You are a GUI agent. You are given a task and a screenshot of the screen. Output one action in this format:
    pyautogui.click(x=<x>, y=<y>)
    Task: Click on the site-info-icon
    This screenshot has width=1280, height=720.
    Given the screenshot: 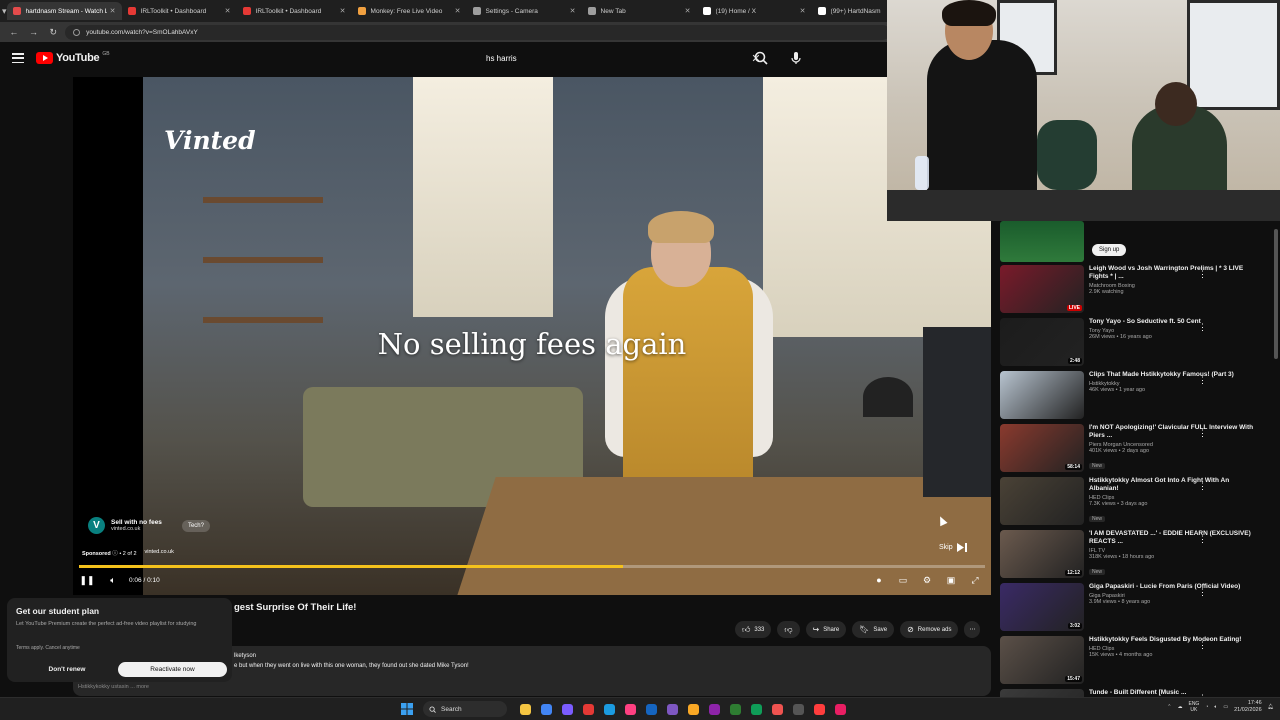 What is the action you would take?
    pyautogui.click(x=77, y=32)
    